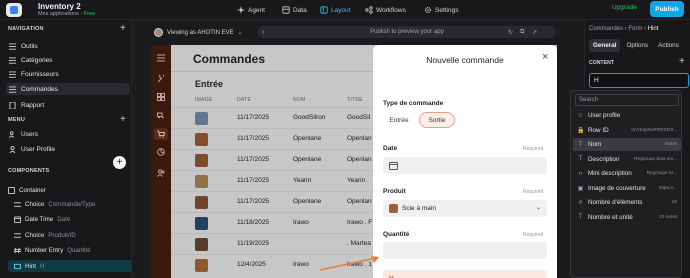 The width and height of the screenshot is (690, 278). I want to click on upgrade-link: Upgrade, so click(624, 7).